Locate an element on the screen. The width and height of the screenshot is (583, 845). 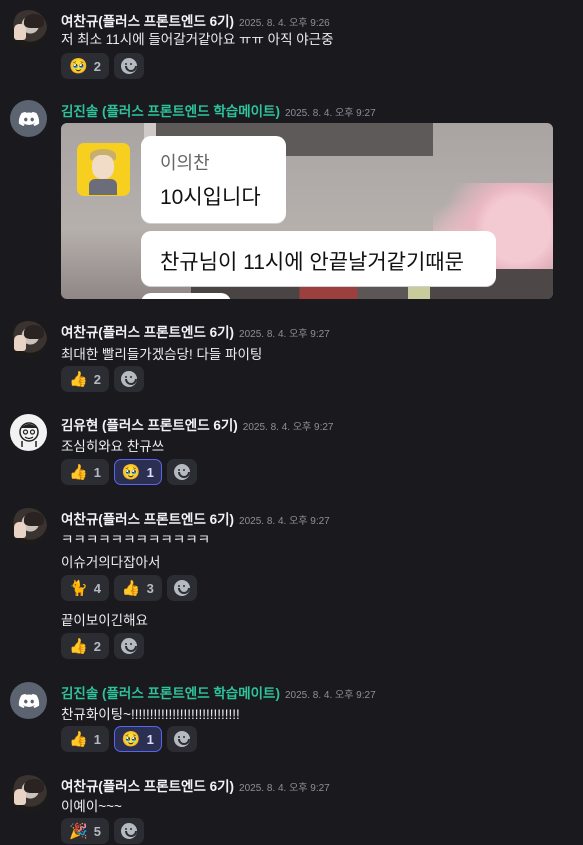
reaction-party: 🎉 5 is located at coordinates (85, 831).